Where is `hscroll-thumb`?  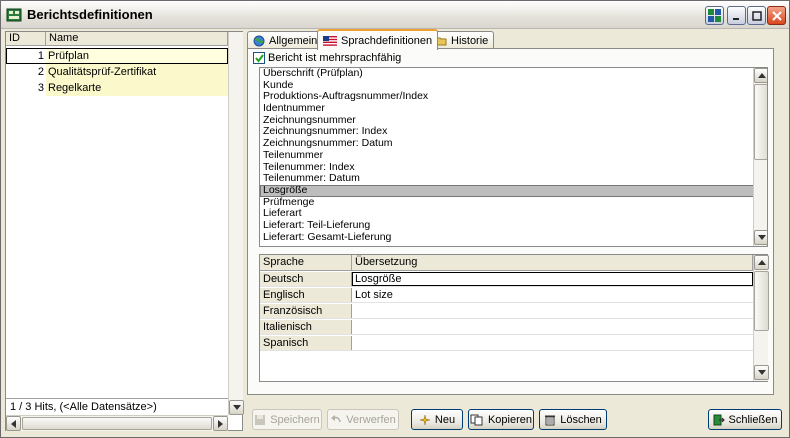 hscroll-thumb is located at coordinates (117, 423).